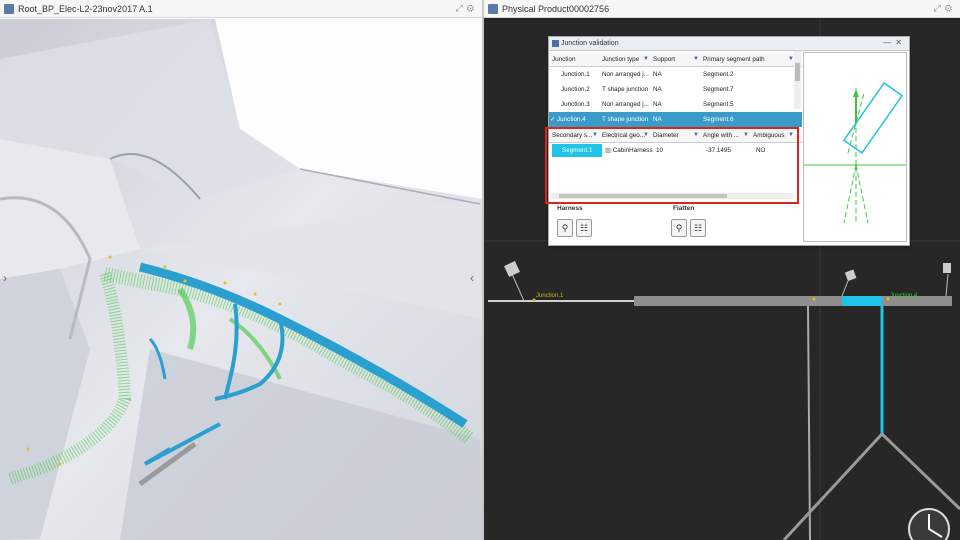 The width and height of the screenshot is (960, 540). Describe the element at coordinates (672, 196) in the screenshot. I see `horizontal-scrollbar` at that location.